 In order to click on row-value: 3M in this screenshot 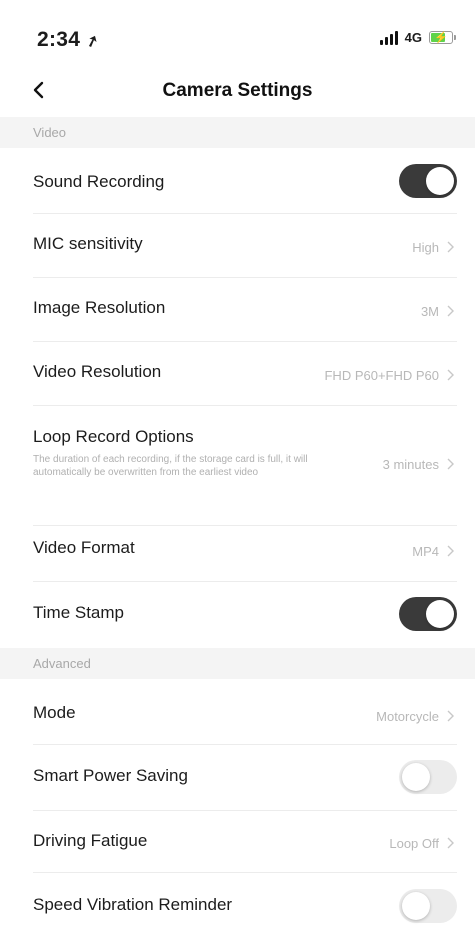, I will do `click(429, 311)`.